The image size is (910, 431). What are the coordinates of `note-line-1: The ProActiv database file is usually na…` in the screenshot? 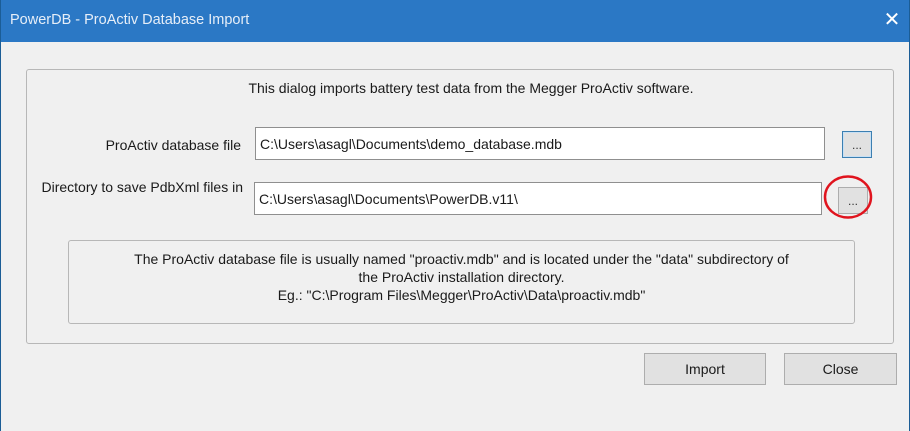 It's located at (461, 259).